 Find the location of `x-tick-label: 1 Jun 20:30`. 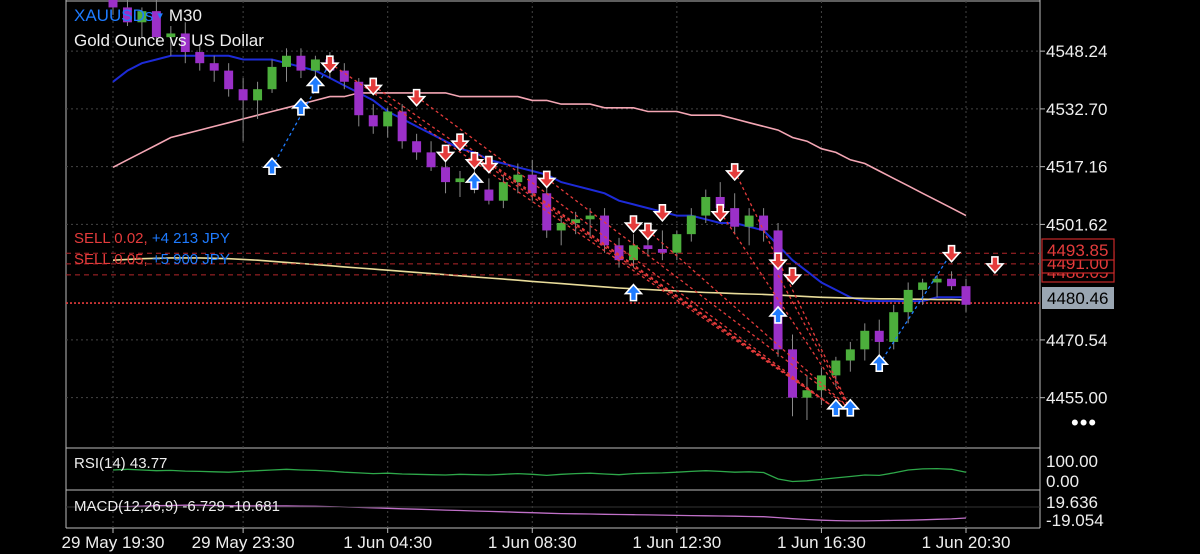

x-tick-label: 1 Jun 20:30 is located at coordinates (966, 542).